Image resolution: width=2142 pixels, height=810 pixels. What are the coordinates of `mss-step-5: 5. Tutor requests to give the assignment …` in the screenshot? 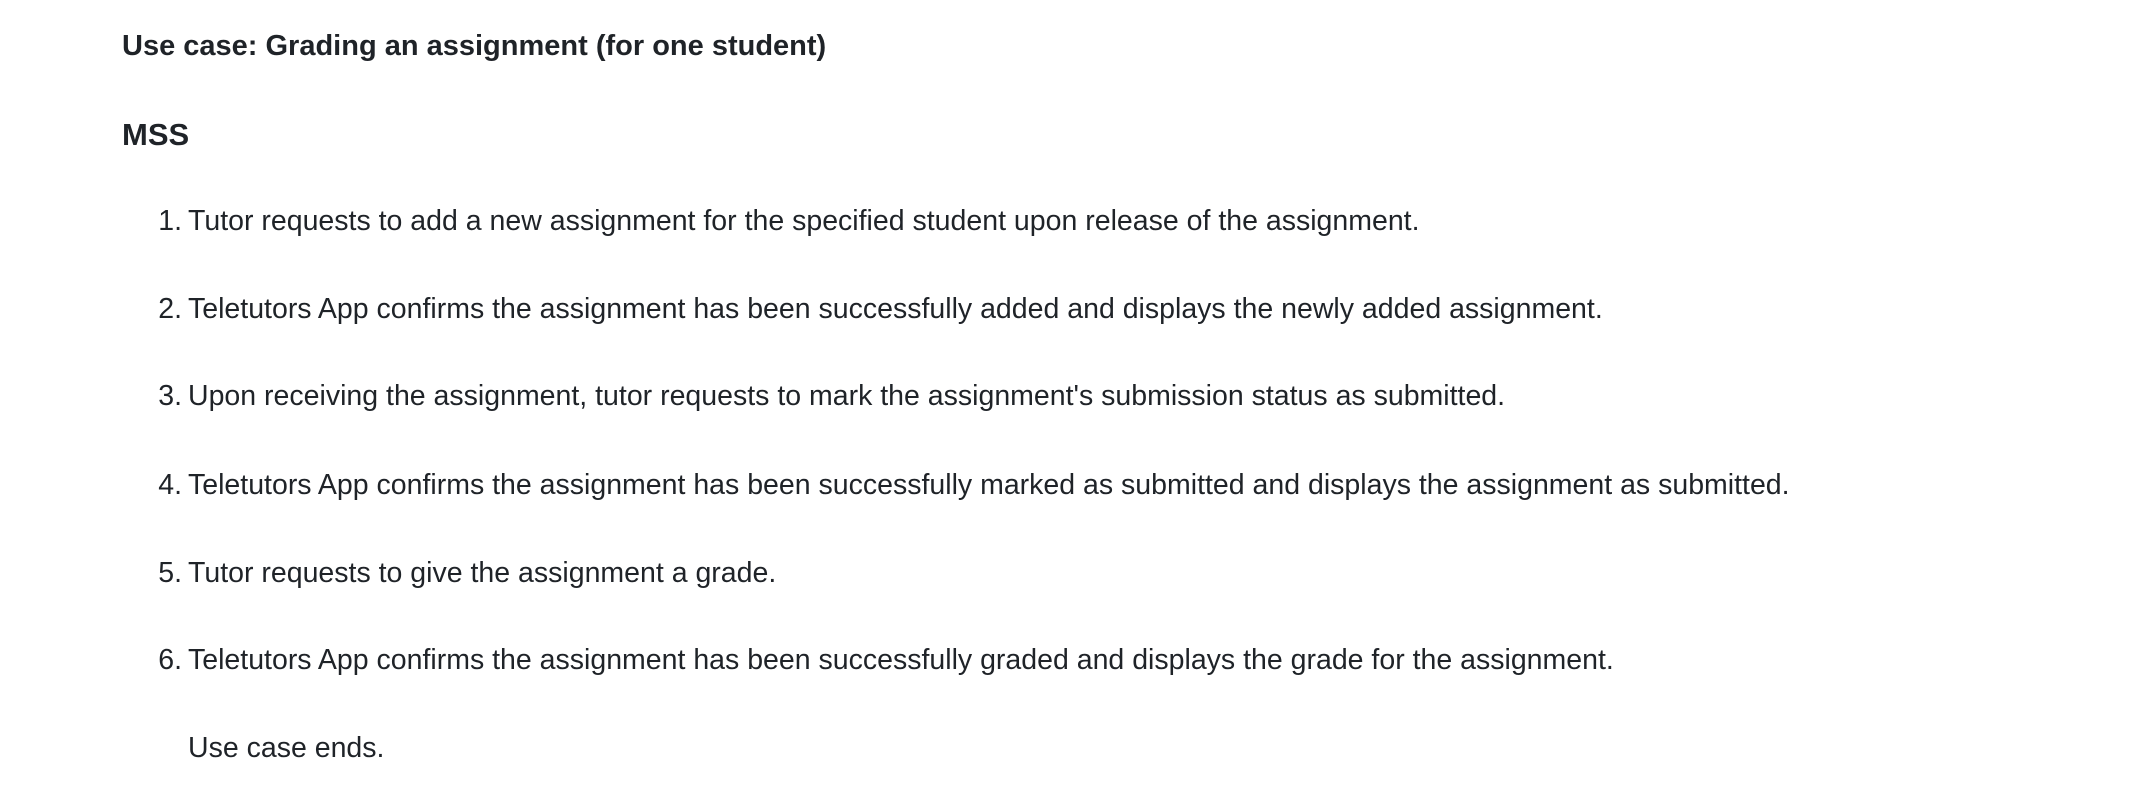 It's located at (449, 573).